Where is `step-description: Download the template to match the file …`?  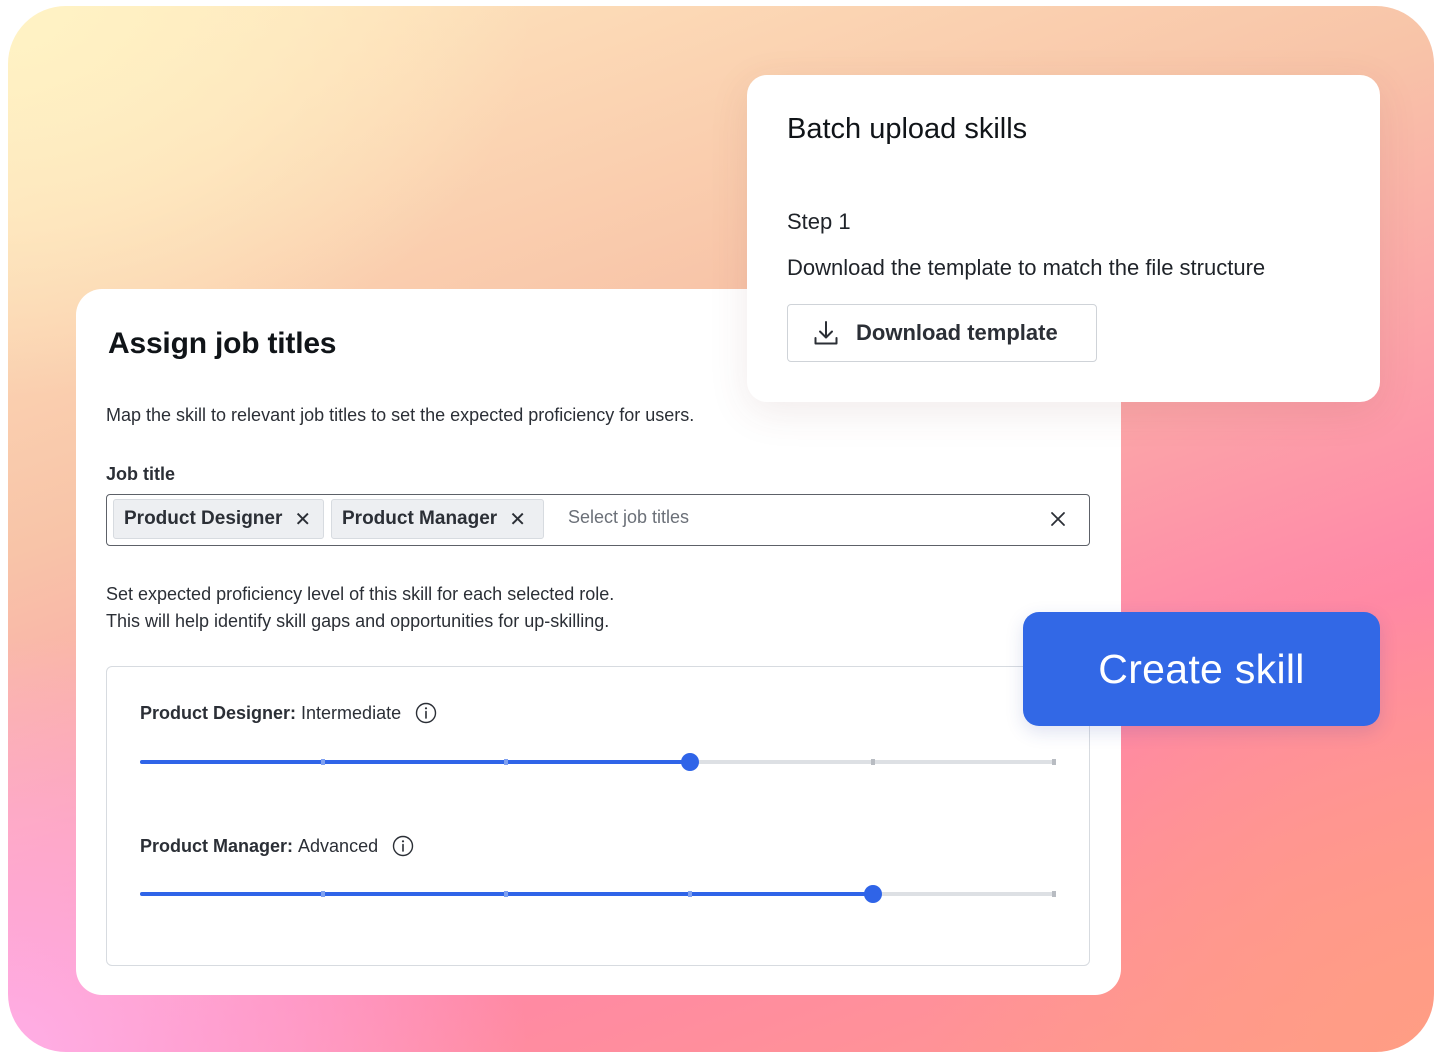 step-description: Download the template to match the file … is located at coordinates (1026, 267).